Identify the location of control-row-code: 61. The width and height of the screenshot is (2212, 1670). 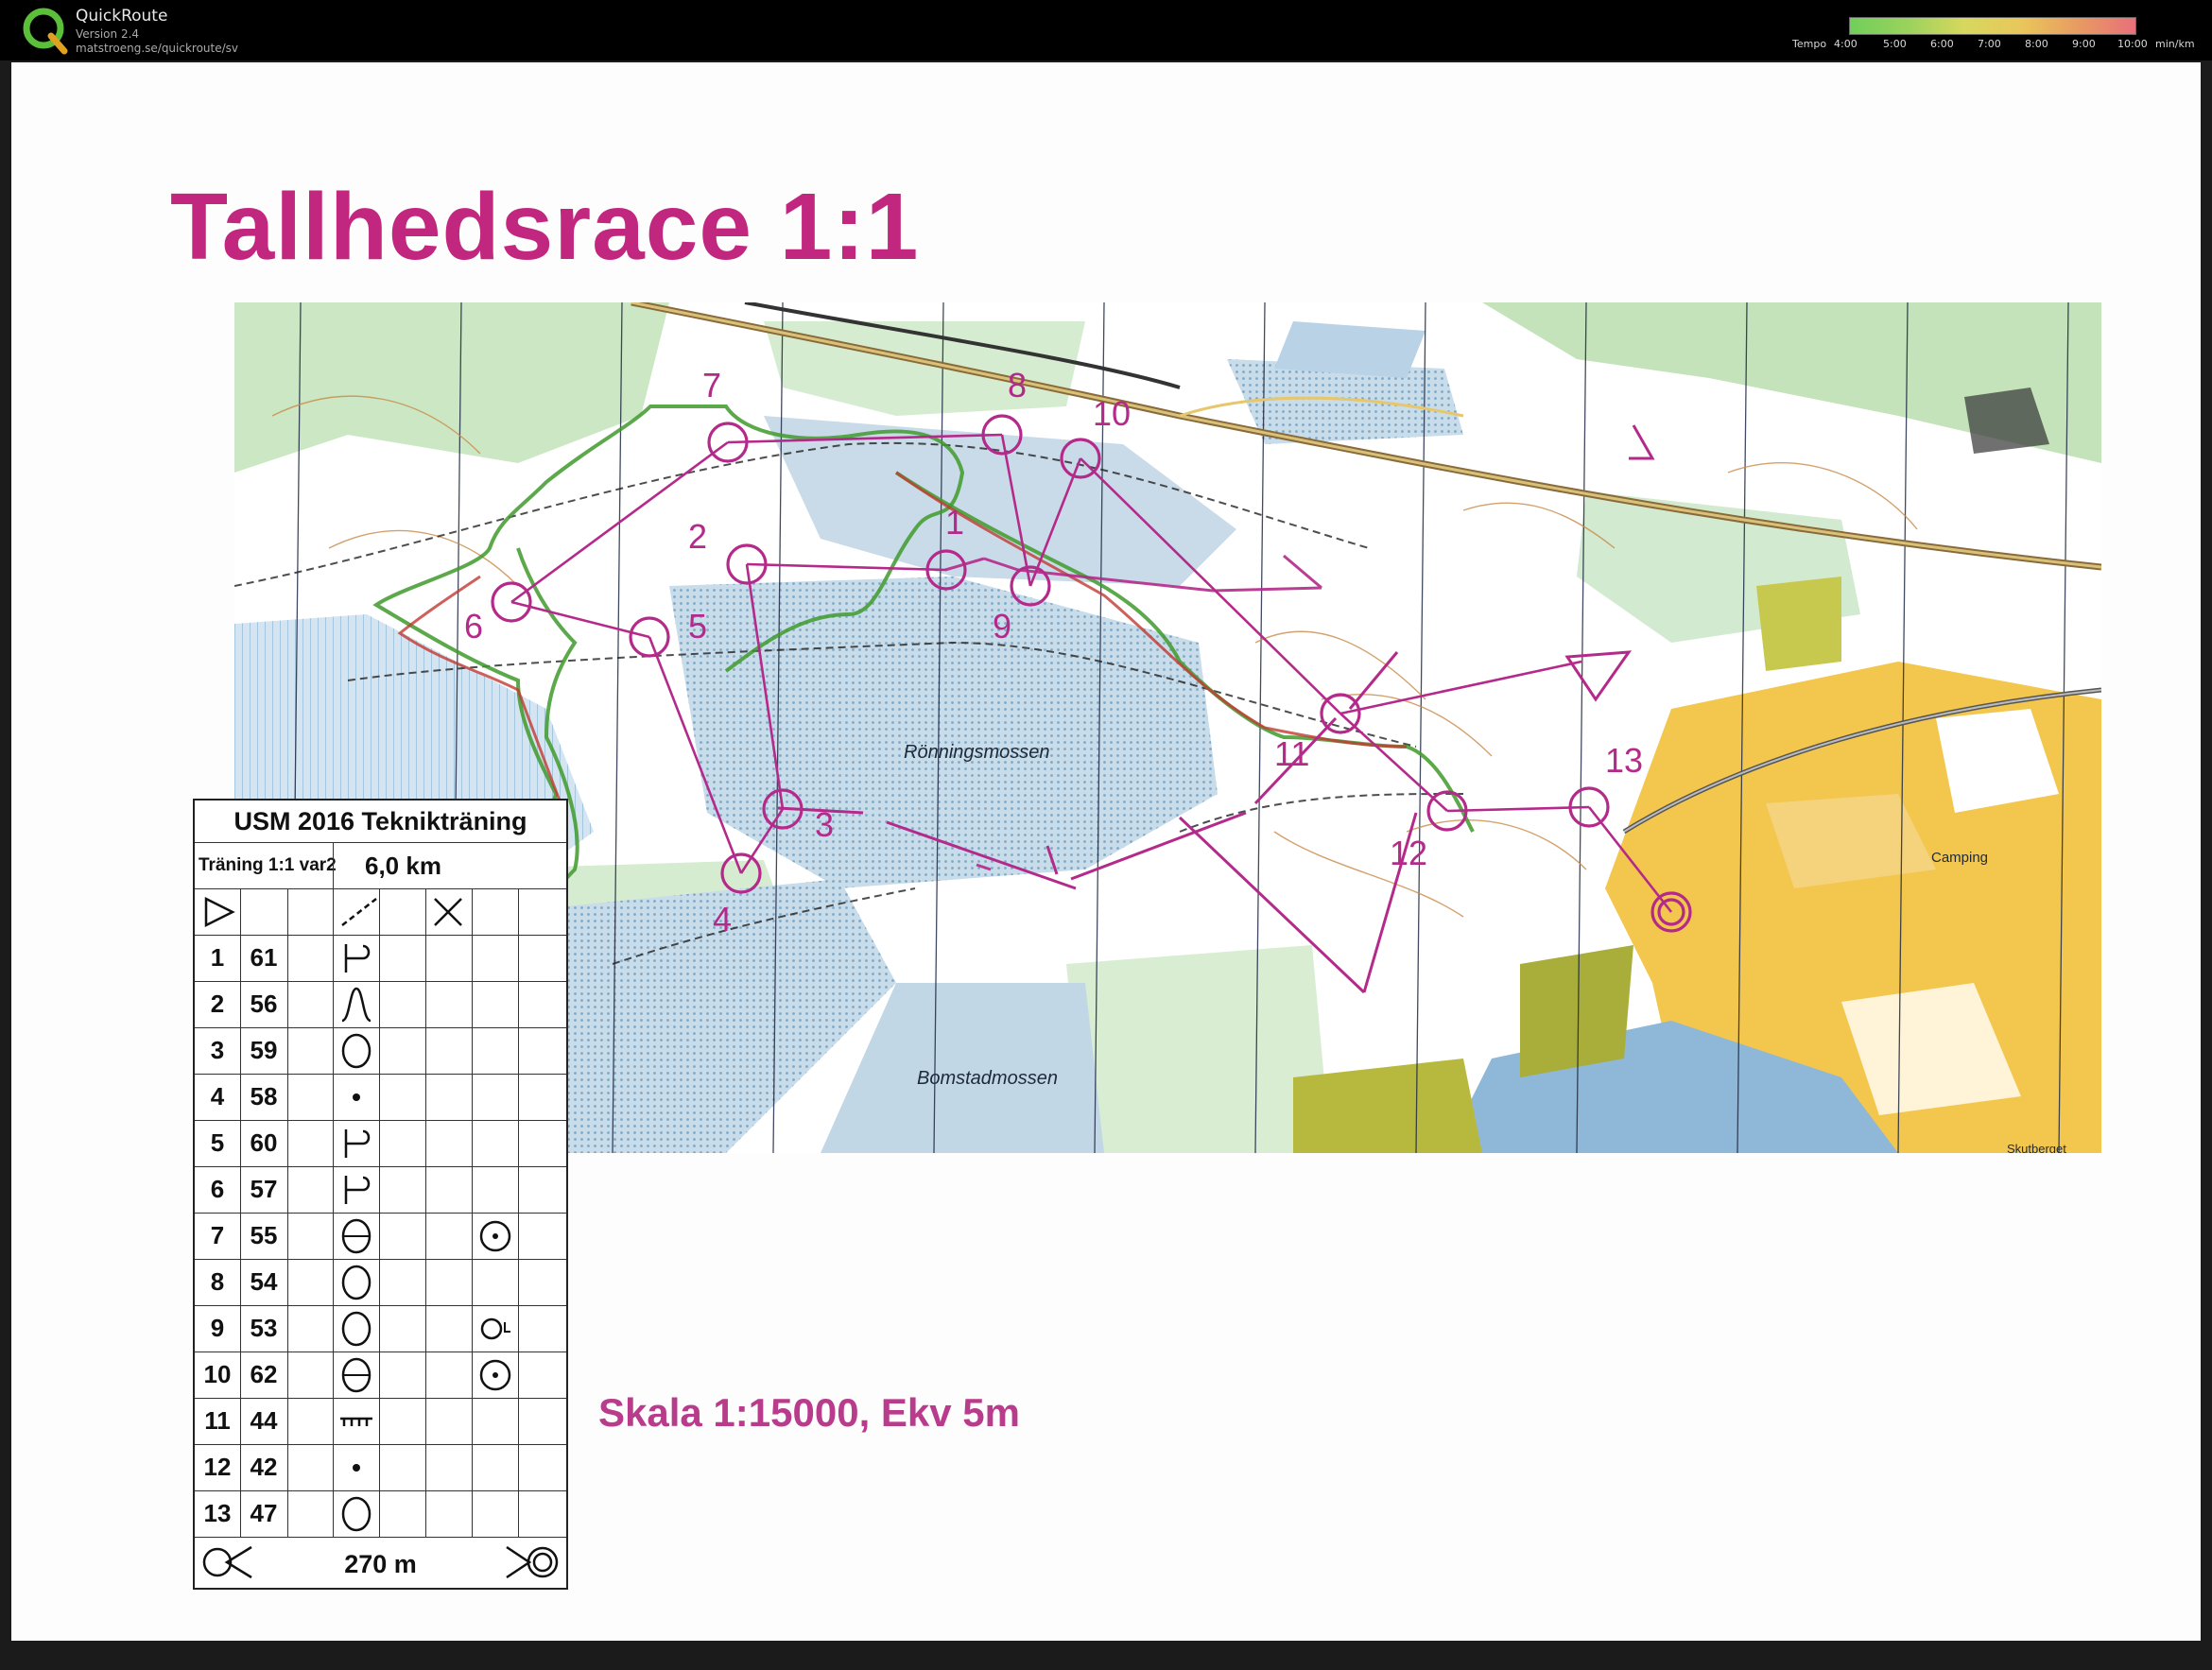
(264, 958).